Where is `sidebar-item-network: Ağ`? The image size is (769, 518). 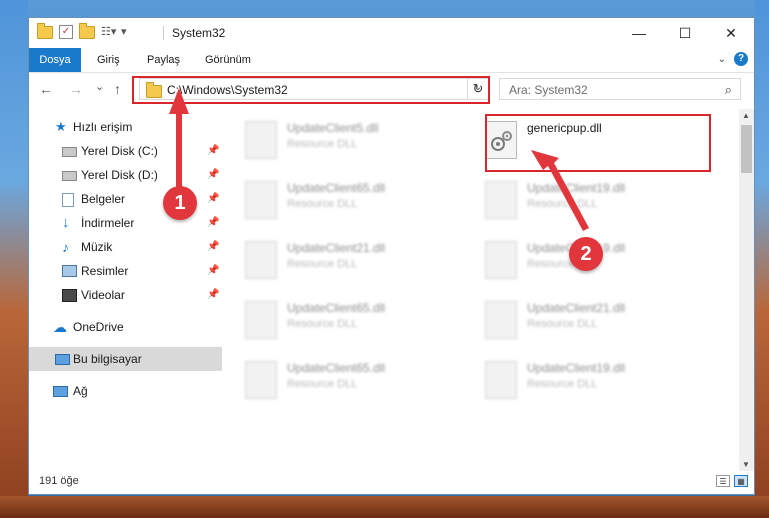 sidebar-item-network: Ağ is located at coordinates (125, 391).